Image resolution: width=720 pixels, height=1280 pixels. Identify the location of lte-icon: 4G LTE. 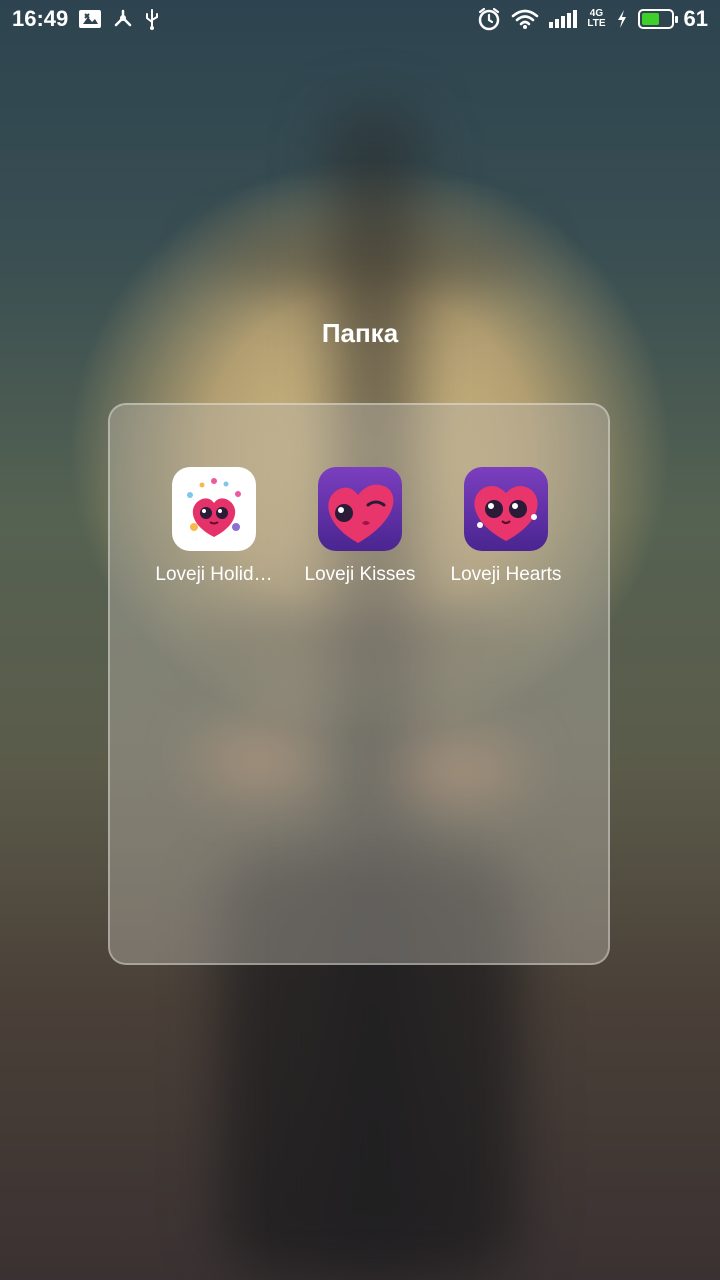
(596, 18).